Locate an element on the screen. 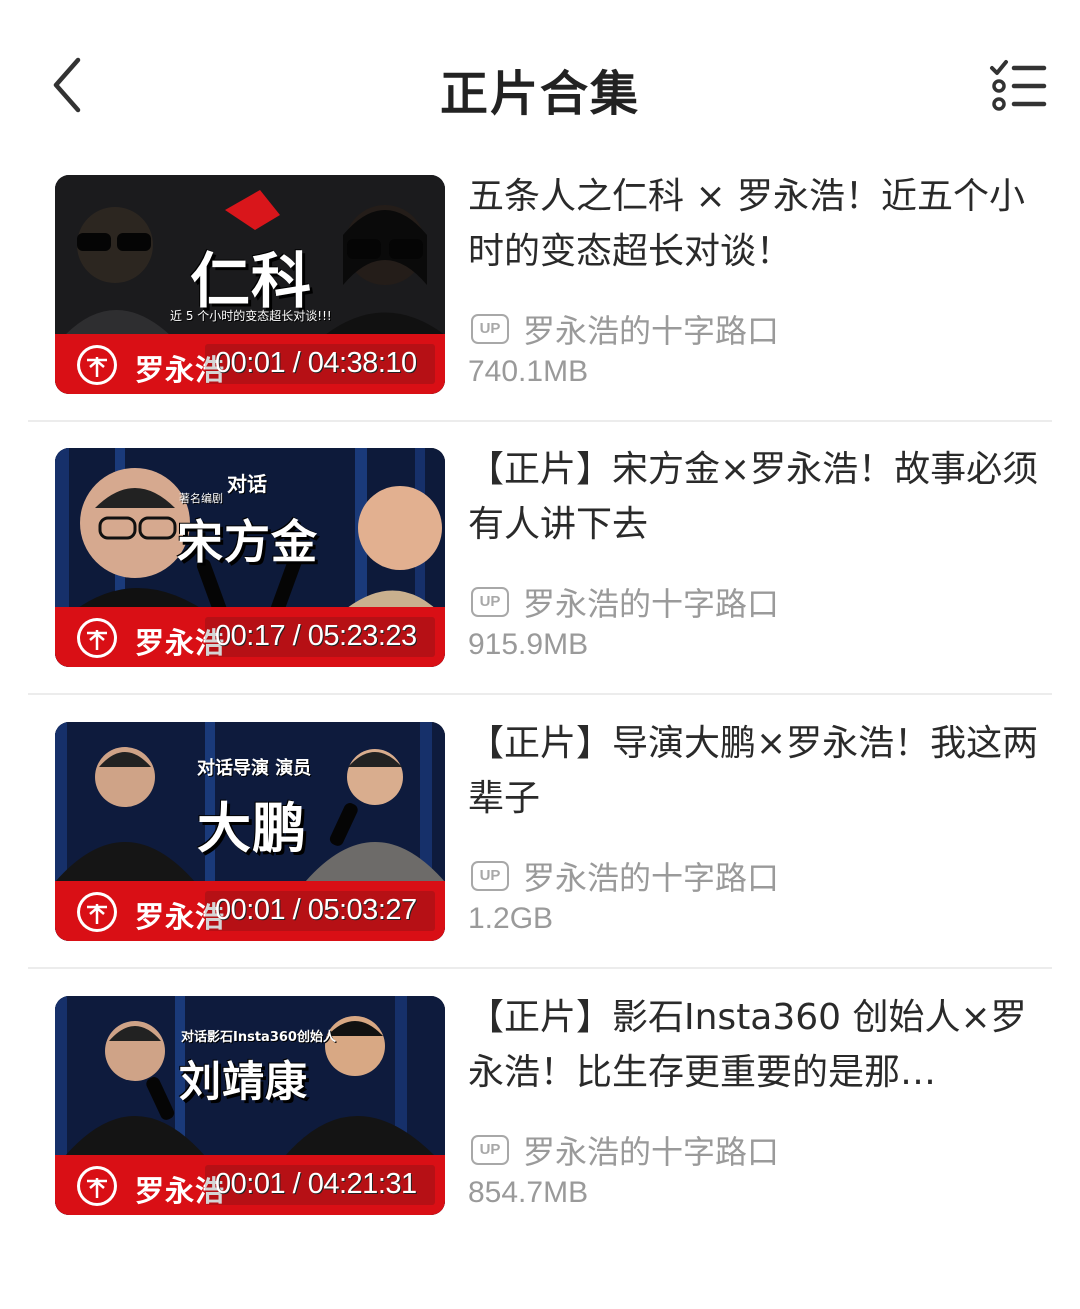 Image resolution: width=1080 pixels, height=1309 pixels. brand-banner: 罗永浩 00:01 / 05:03:27 is located at coordinates (250, 911).